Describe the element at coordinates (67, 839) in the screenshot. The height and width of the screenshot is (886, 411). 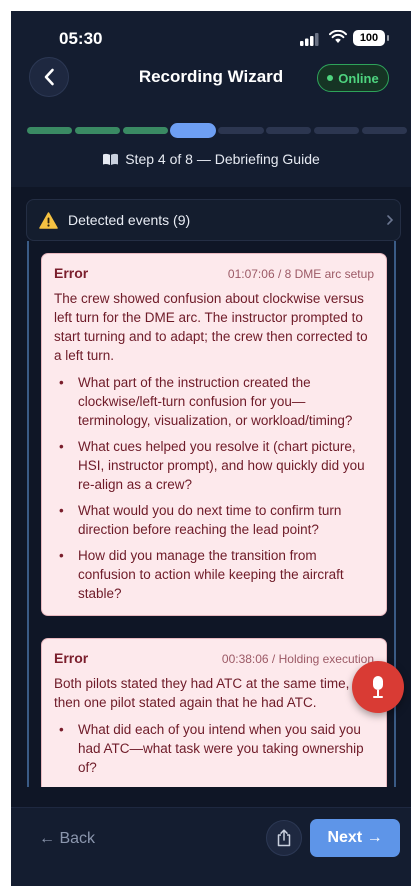
I see `back-button: ← Back` at that location.